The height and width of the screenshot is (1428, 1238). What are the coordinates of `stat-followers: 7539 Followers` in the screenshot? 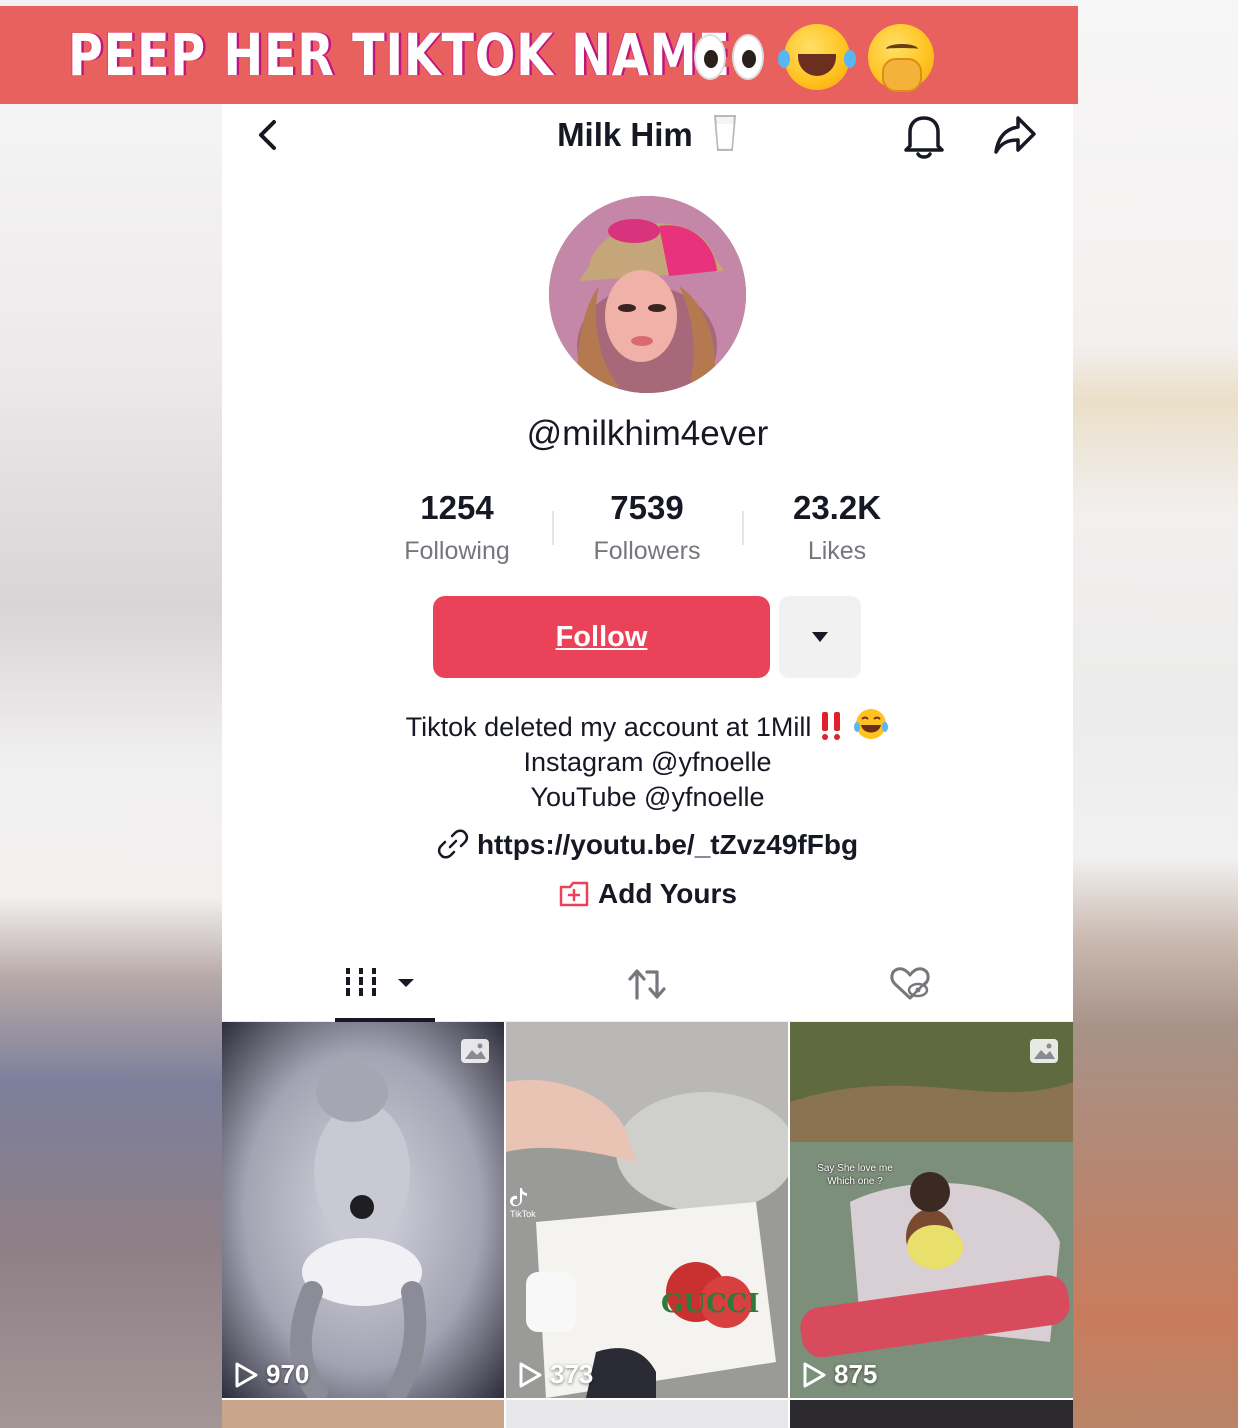 It's located at (647, 527).